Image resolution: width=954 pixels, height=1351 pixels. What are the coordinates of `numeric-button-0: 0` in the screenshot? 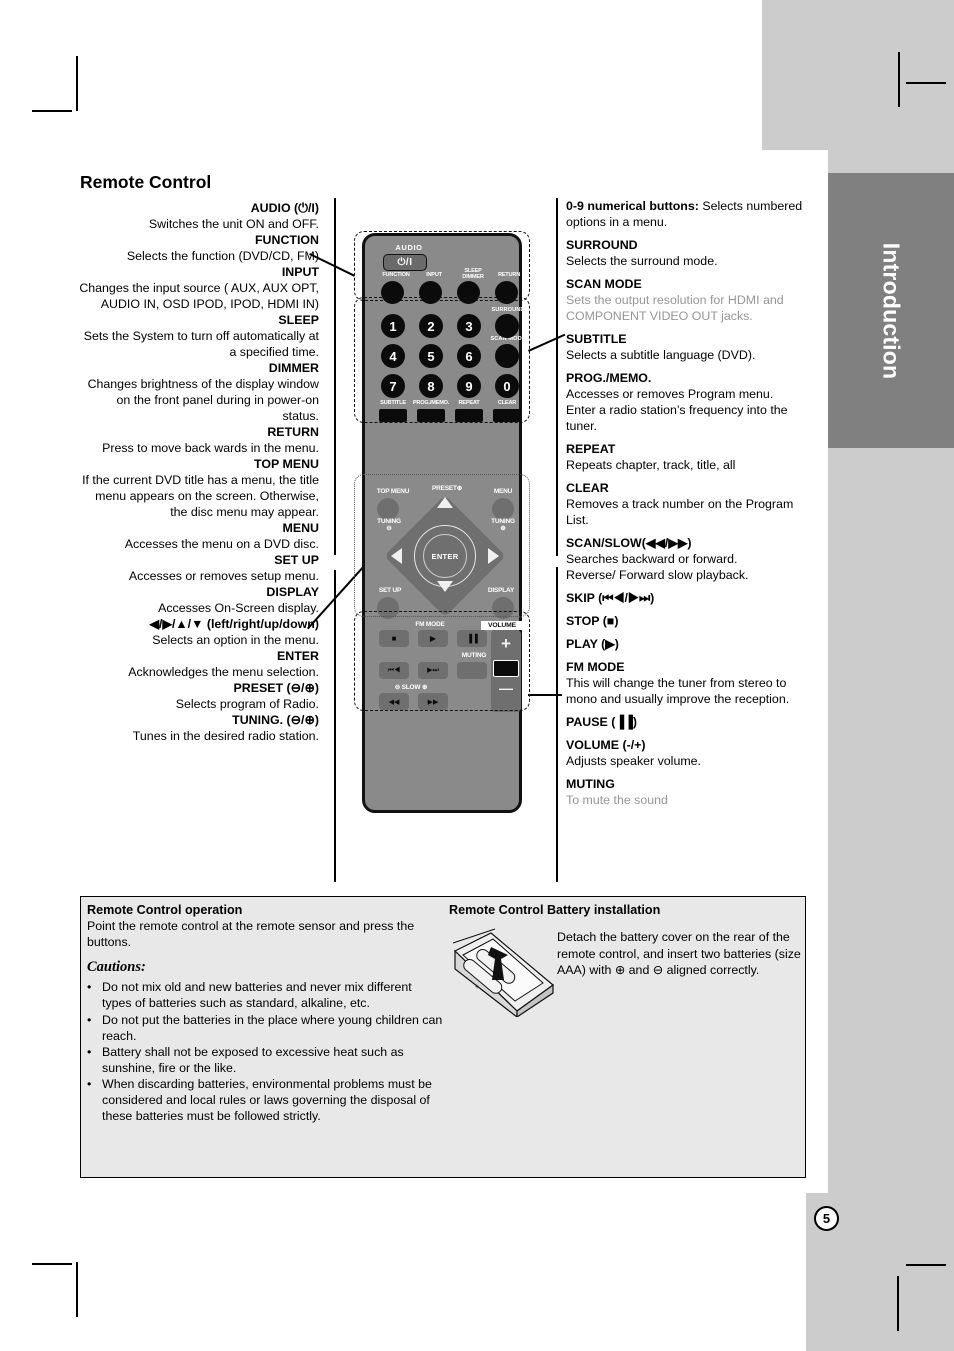 It's located at (507, 386).